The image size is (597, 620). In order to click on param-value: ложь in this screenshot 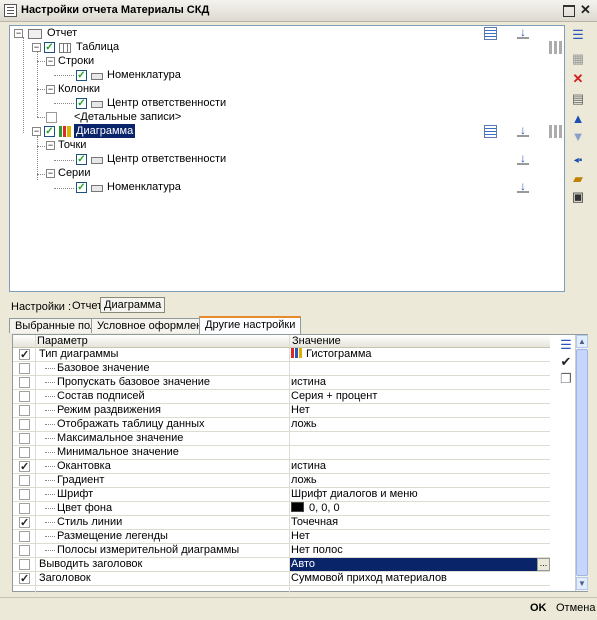, I will do `click(304, 480)`.